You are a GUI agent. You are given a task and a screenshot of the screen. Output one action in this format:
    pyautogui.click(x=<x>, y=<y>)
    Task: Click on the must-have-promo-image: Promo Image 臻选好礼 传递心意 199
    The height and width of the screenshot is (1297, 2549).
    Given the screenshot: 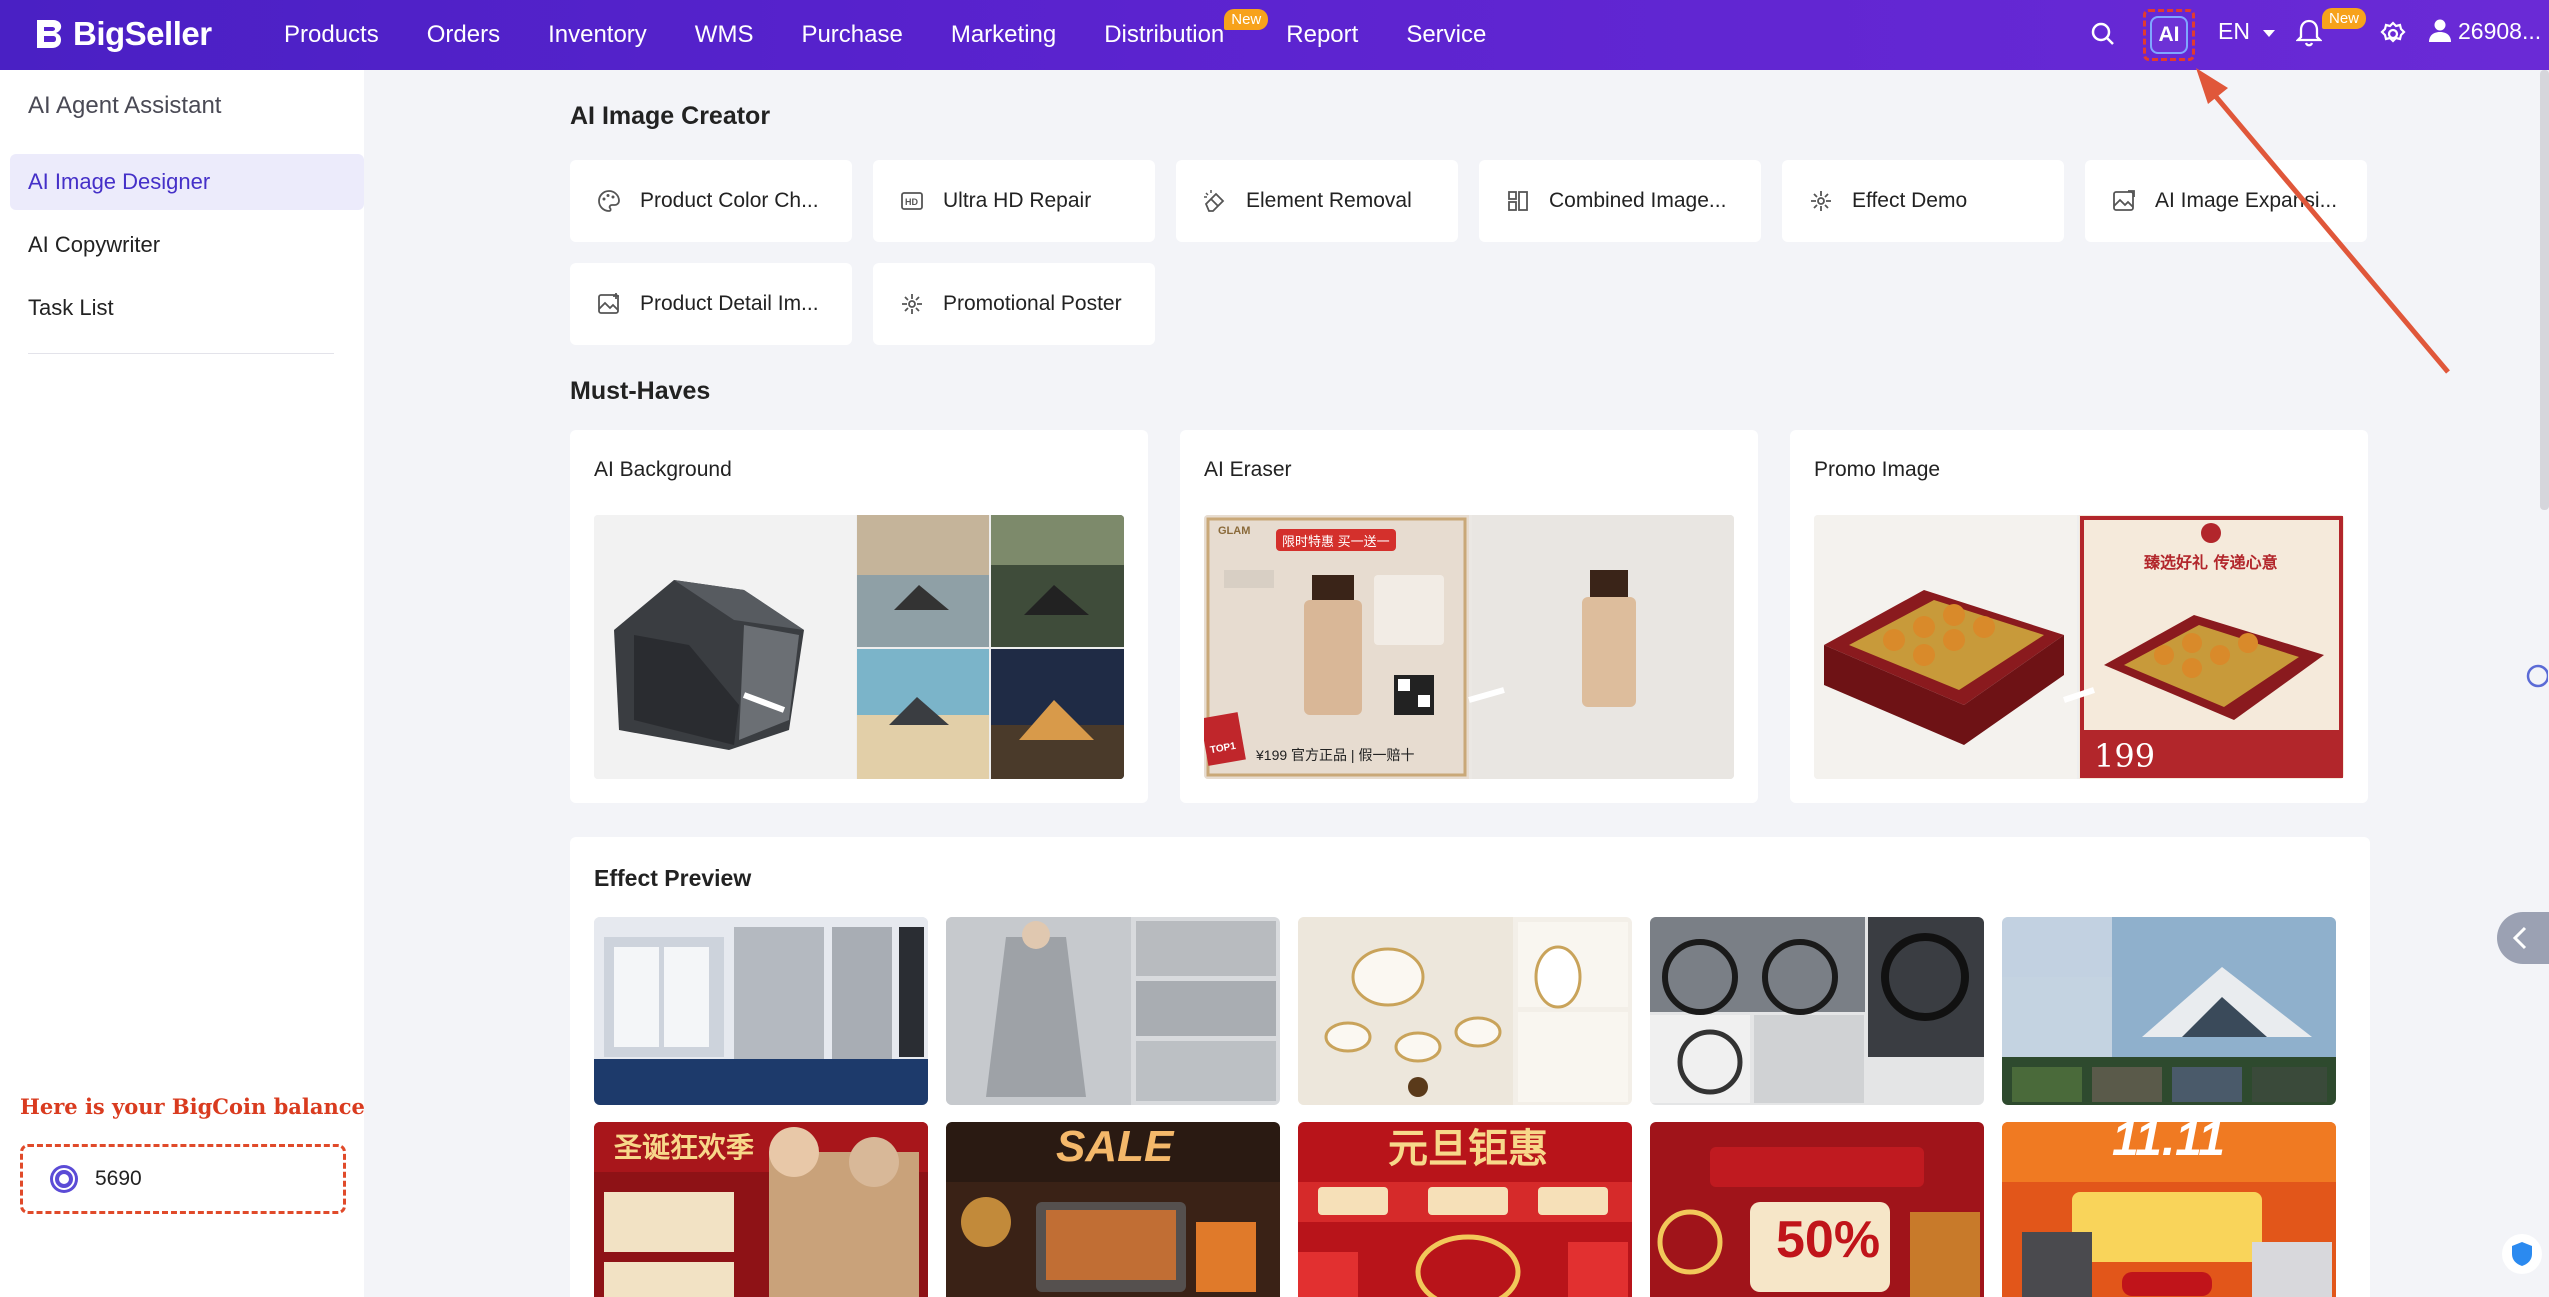 What is the action you would take?
    pyautogui.click(x=2079, y=616)
    